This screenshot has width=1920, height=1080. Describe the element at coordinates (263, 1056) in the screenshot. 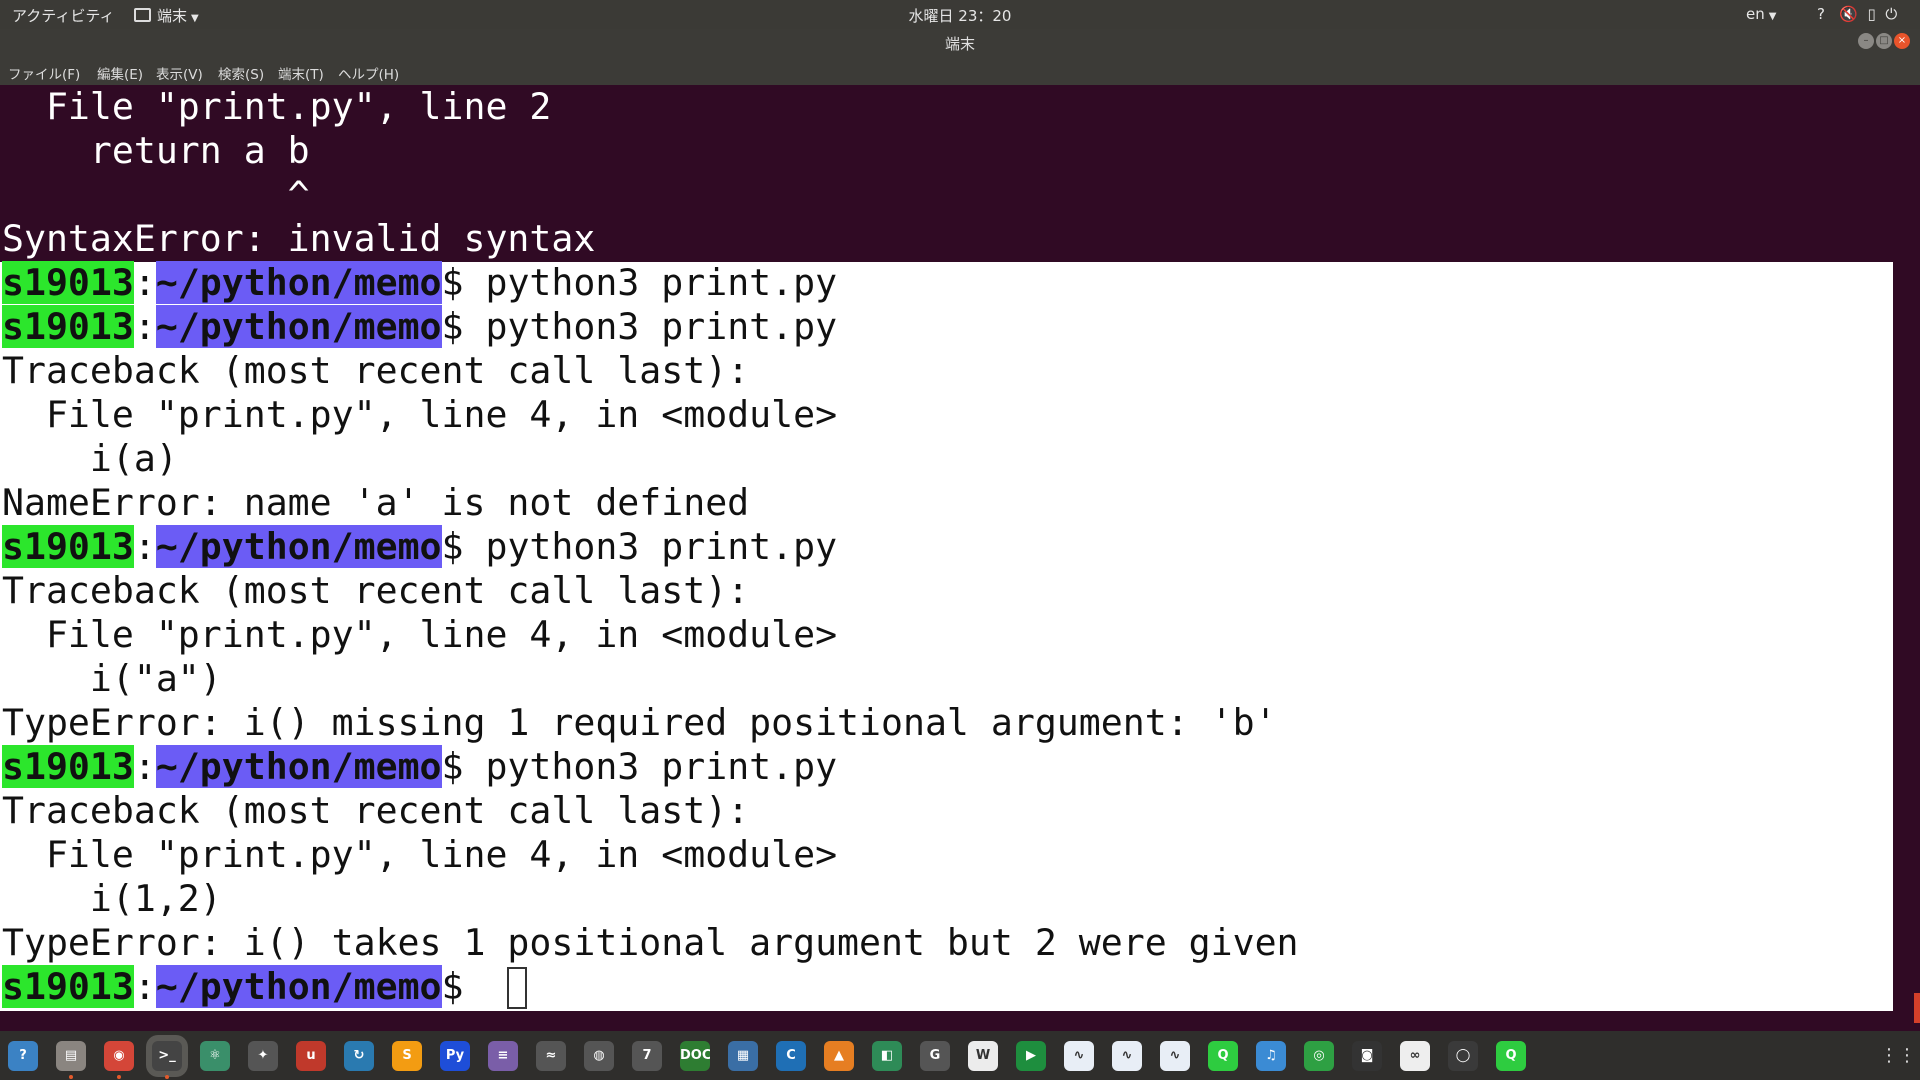

I see `sourcetree-app-icon: ✦` at that location.